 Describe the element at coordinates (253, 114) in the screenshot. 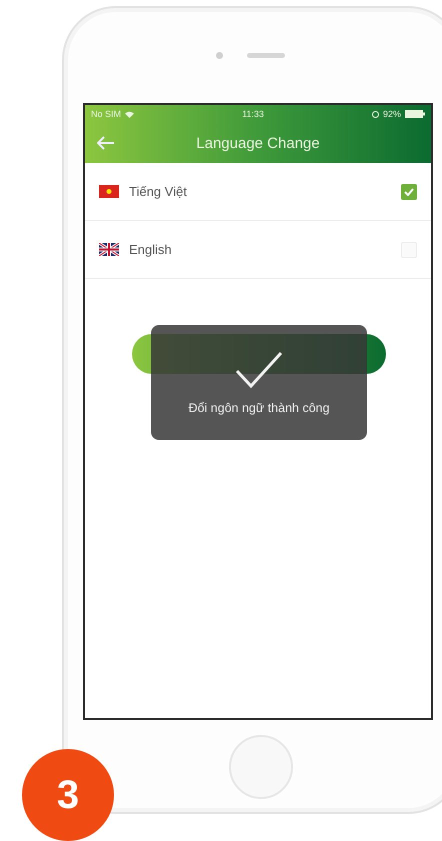

I see `time-text: 11:33` at that location.